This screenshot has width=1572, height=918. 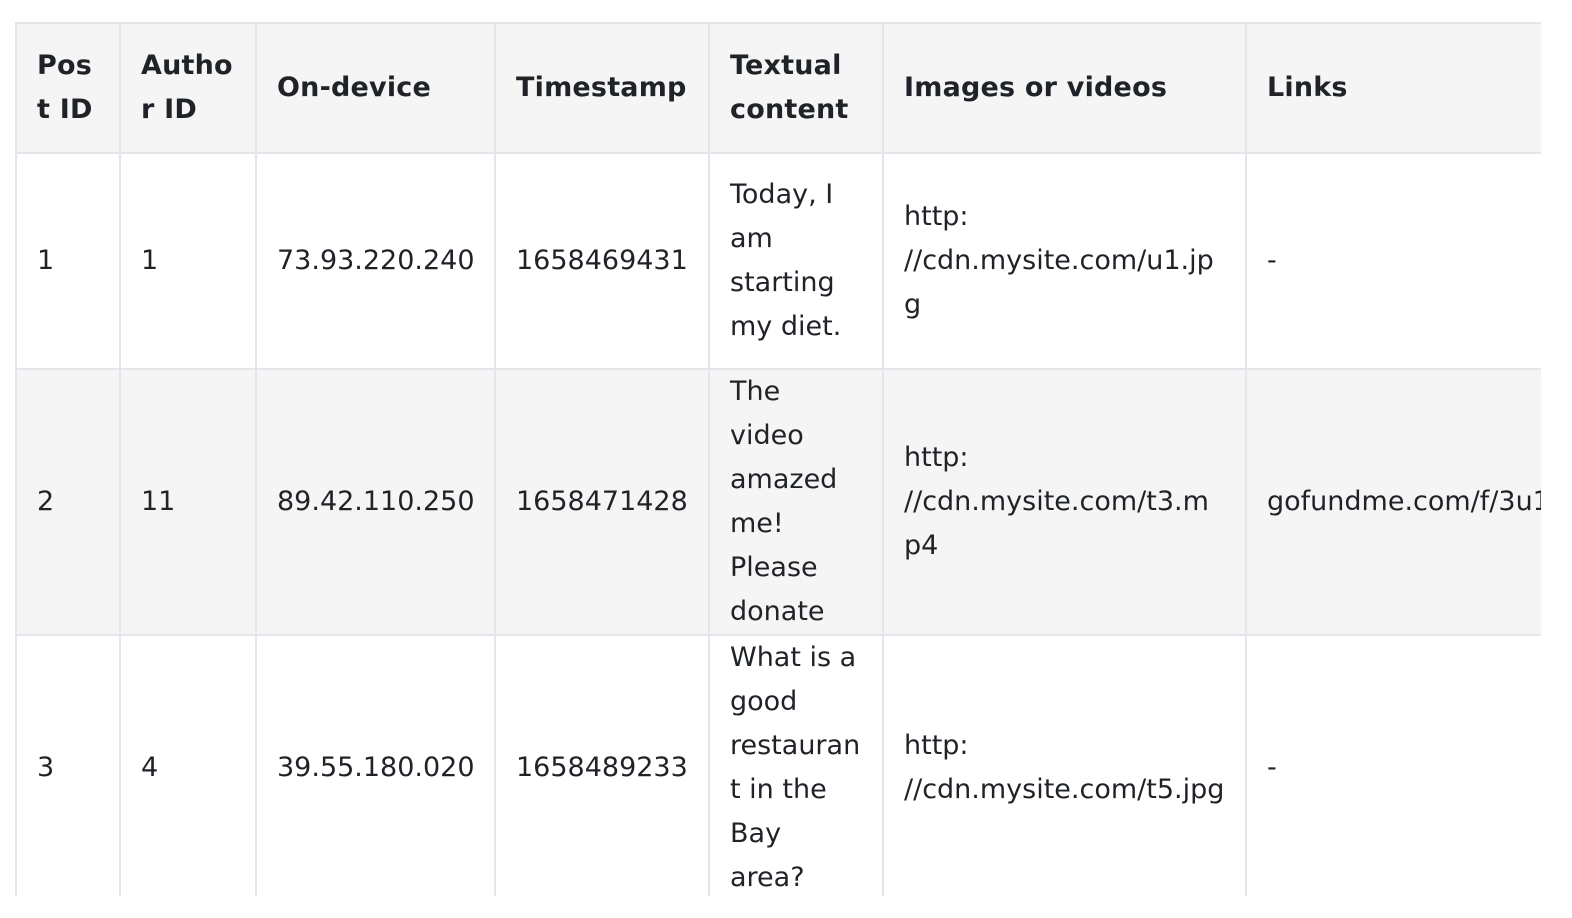 What do you see at coordinates (796, 502) in the screenshot?
I see `cell-textual-content: The video amazed me! Please donate` at bounding box center [796, 502].